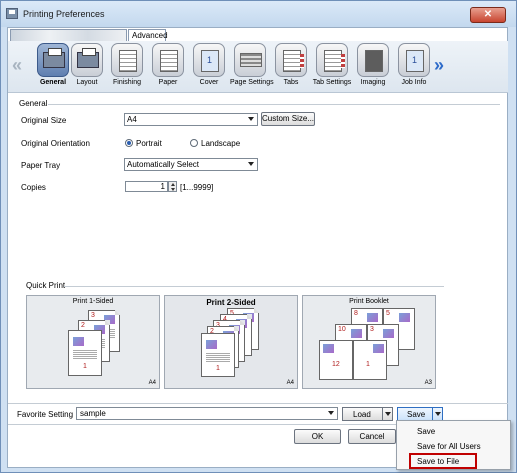 This screenshot has height=473, width=517. I want to click on save-to-file-highlight, so click(443, 461).